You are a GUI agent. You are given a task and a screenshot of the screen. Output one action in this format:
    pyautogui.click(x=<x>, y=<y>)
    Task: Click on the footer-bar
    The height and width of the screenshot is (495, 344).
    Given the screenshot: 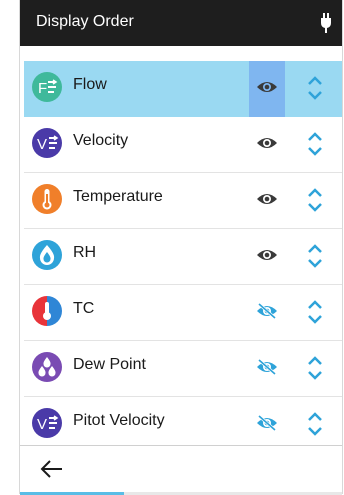 What is the action you would take?
    pyautogui.click(x=181, y=470)
    